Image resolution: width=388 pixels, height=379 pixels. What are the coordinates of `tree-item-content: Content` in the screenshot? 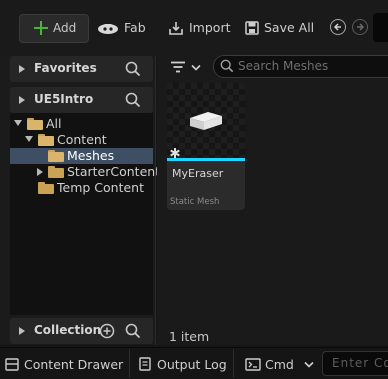 It's located at (81, 140).